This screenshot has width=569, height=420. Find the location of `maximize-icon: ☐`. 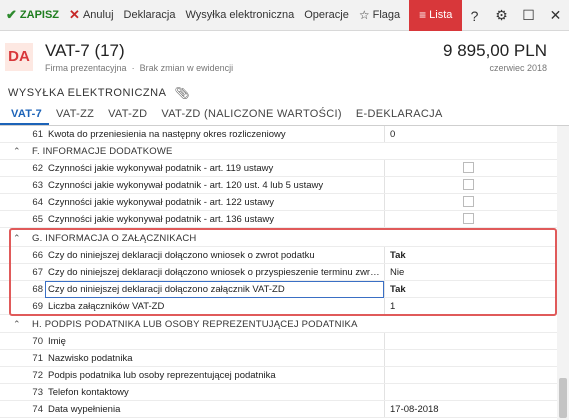

maximize-icon: ☐ is located at coordinates (528, 15).